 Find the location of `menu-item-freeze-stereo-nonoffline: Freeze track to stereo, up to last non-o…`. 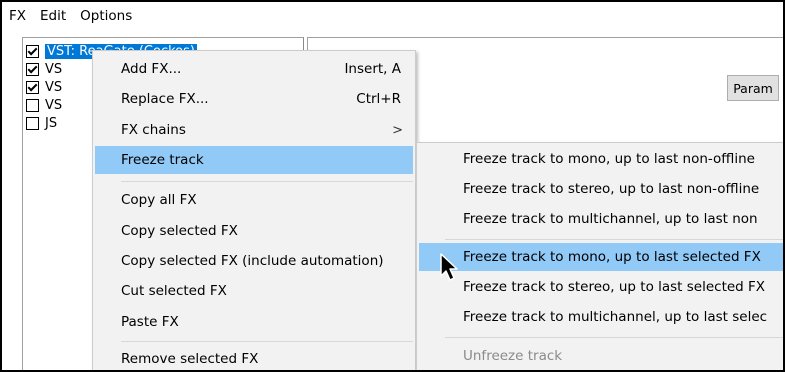

menu-item-freeze-stereo-nonoffline: Freeze track to stereo, up to last non-o… is located at coordinates (600, 189).